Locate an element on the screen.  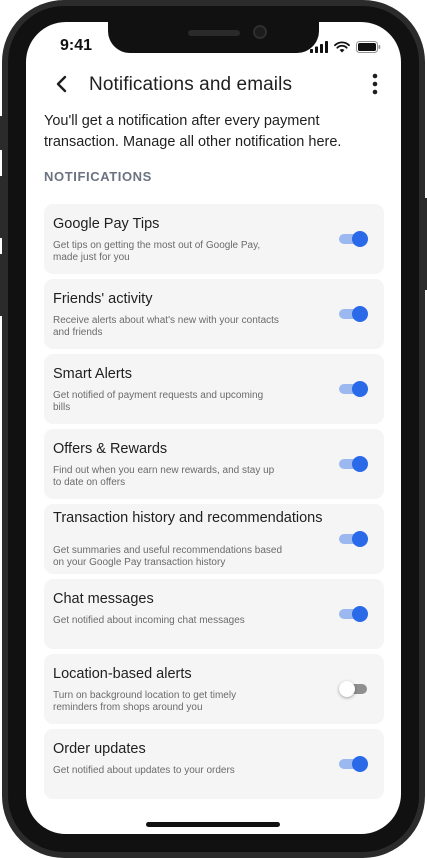
wifi-icon is located at coordinates (342, 49).